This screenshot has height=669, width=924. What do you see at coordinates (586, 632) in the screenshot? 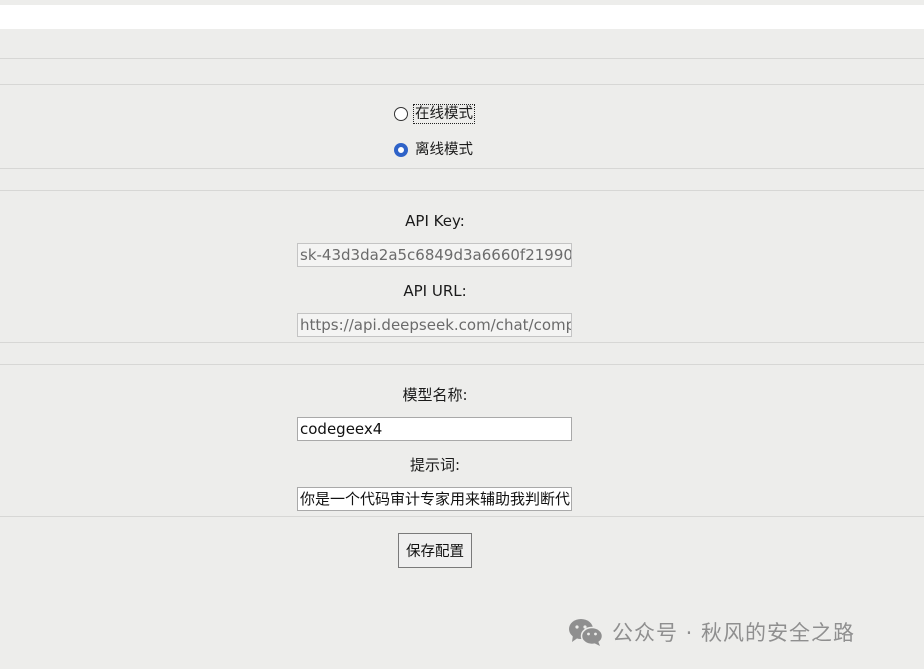
I see `wechat-icon` at bounding box center [586, 632].